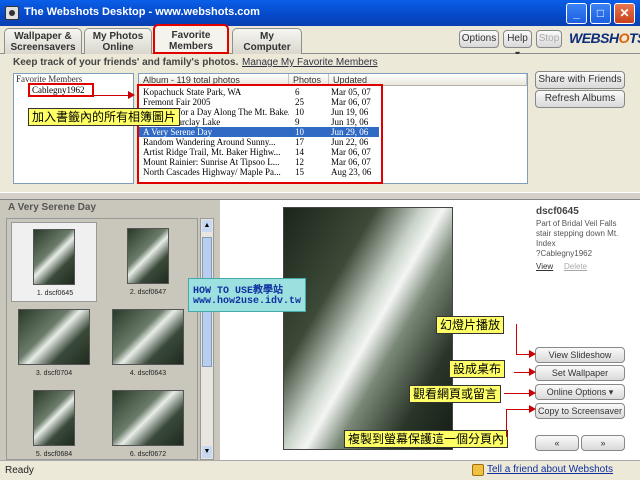  What do you see at coordinates (207, 226) in the screenshot?
I see `scroll-up-icon: ▲` at bounding box center [207, 226].